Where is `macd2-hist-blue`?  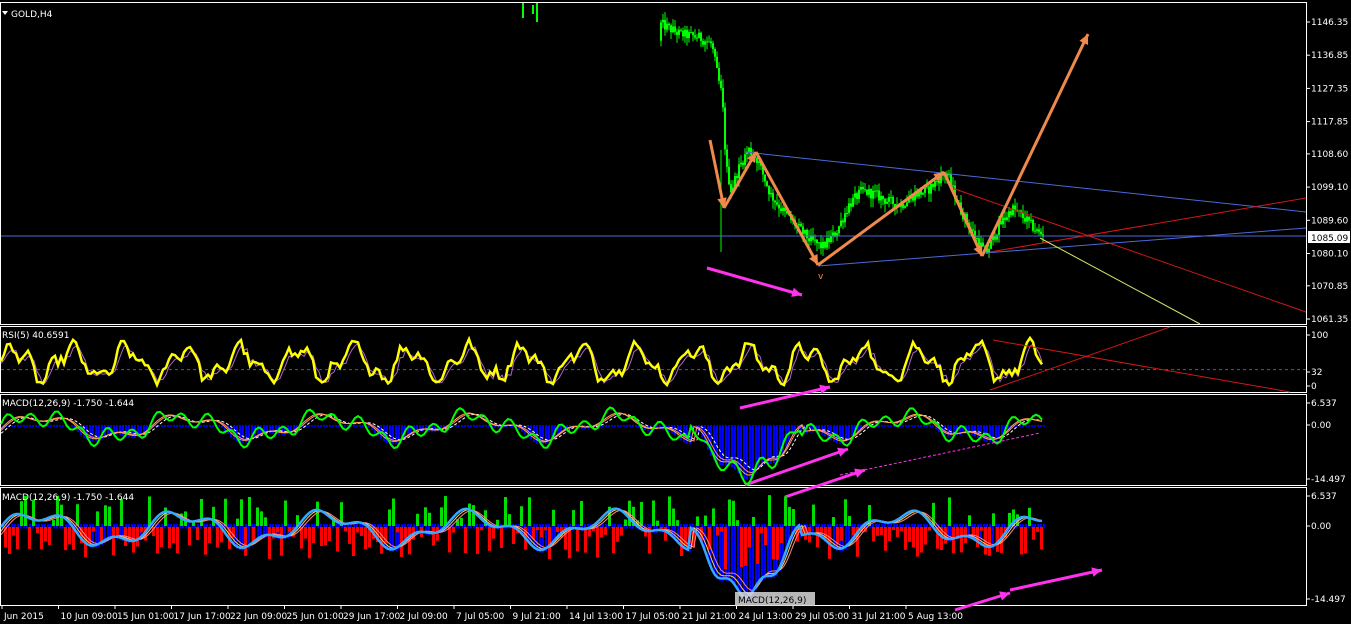
macd2-hist-blue is located at coordinates (735, 555).